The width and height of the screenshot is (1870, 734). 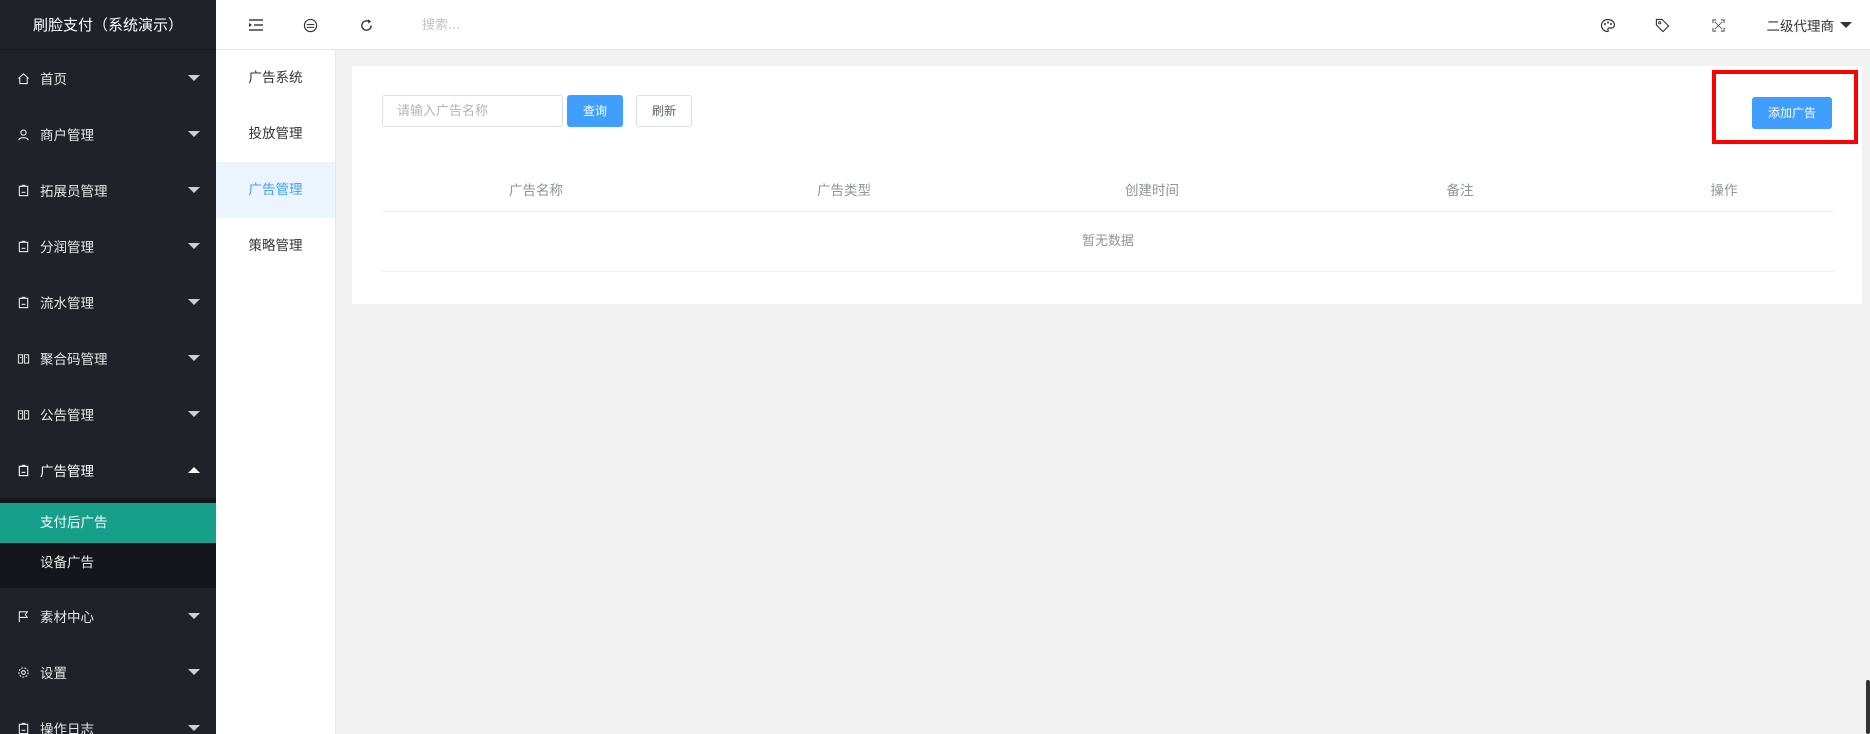 I want to click on settings-icon, so click(x=23, y=672).